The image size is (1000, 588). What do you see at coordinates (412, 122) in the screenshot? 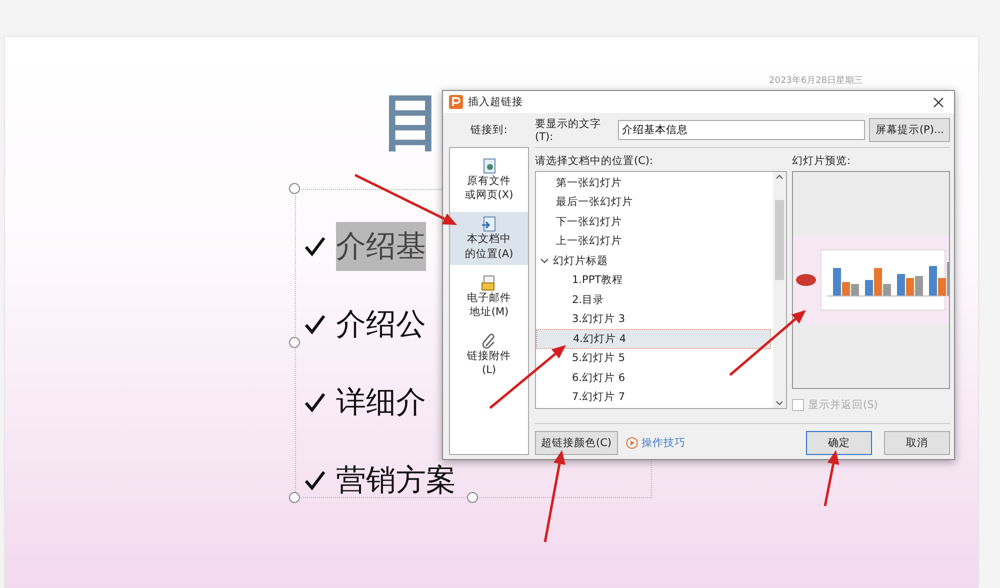
I see `slide-title: 目` at bounding box center [412, 122].